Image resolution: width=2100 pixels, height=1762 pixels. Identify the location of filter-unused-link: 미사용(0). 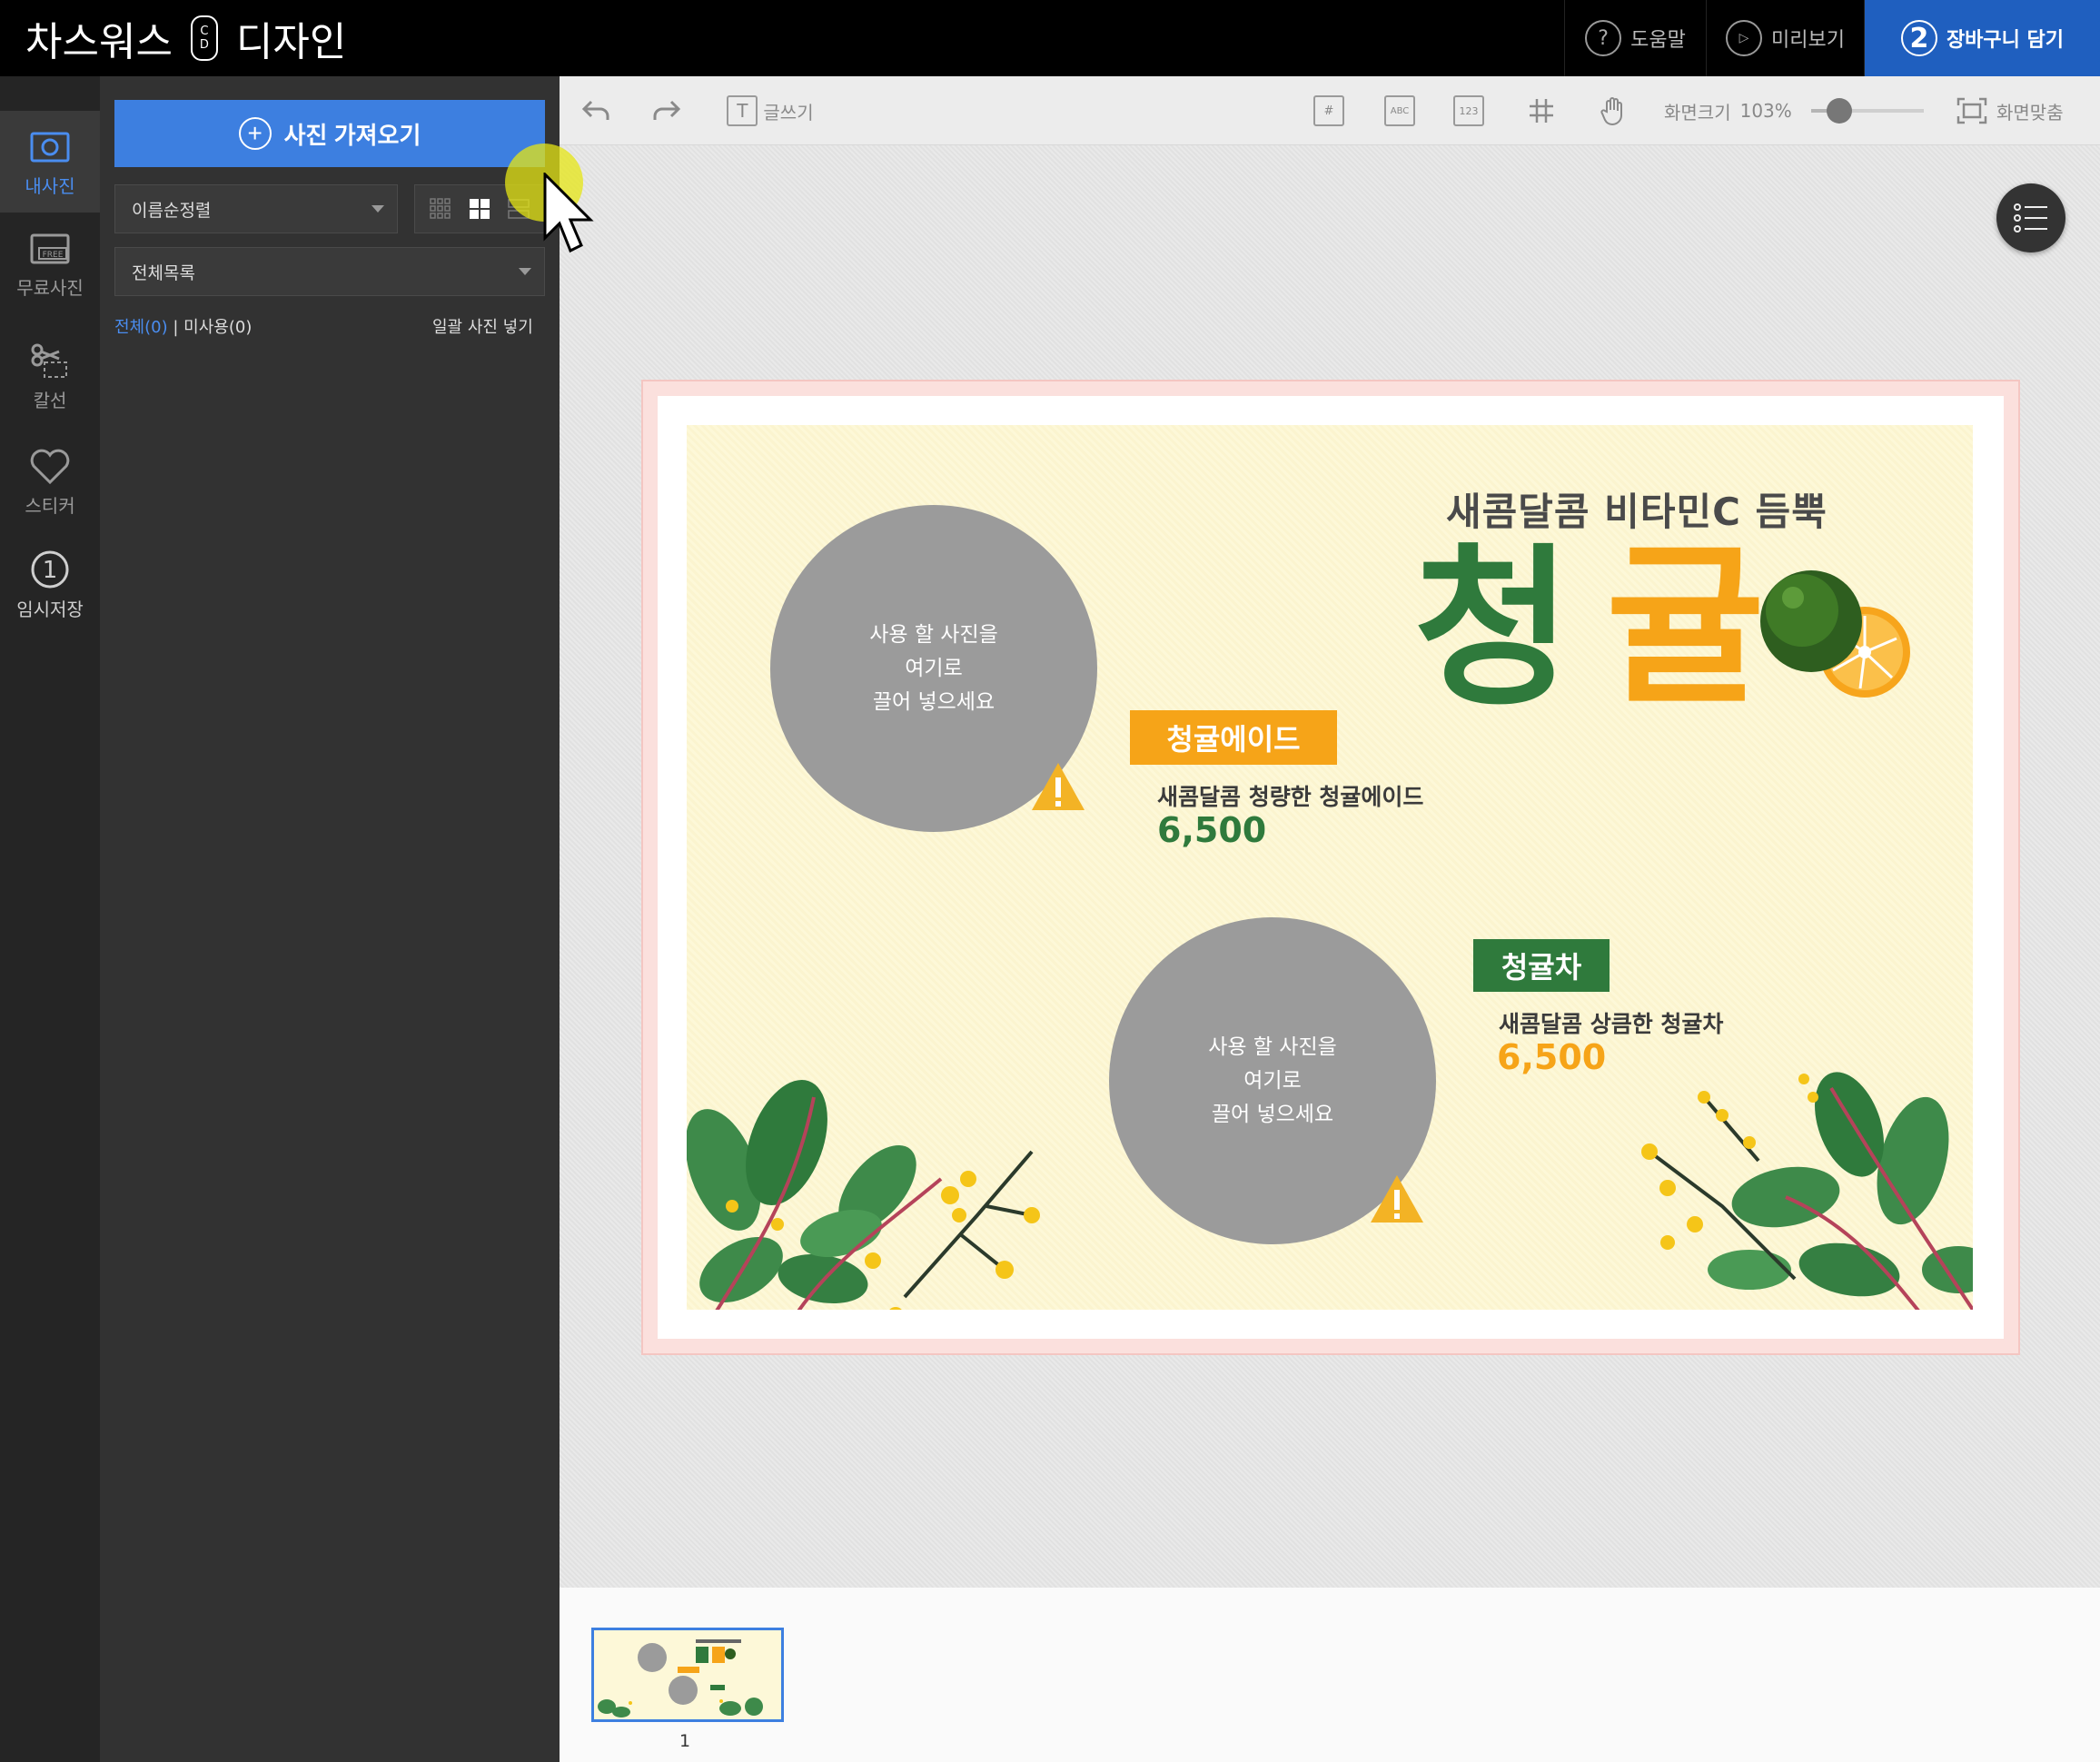
(217, 327).